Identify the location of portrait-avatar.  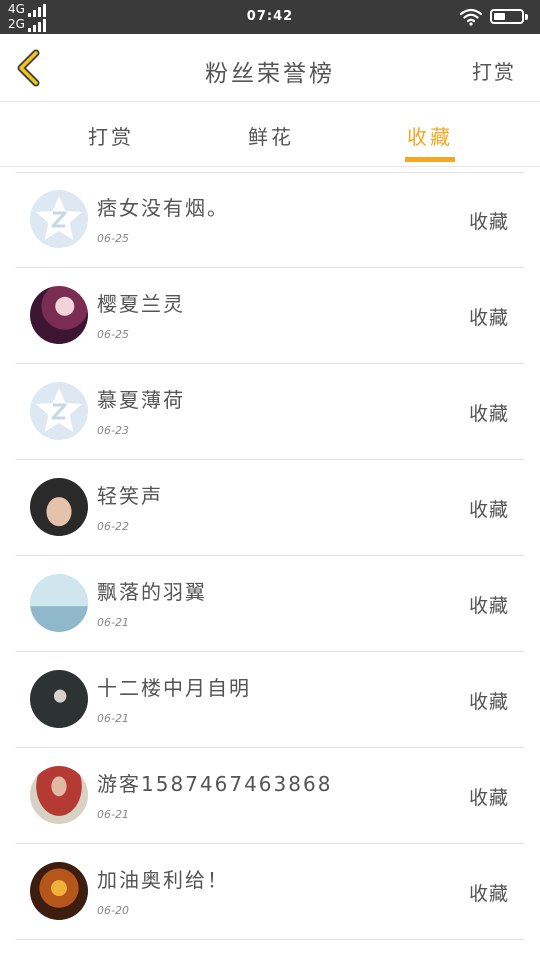
(59, 507).